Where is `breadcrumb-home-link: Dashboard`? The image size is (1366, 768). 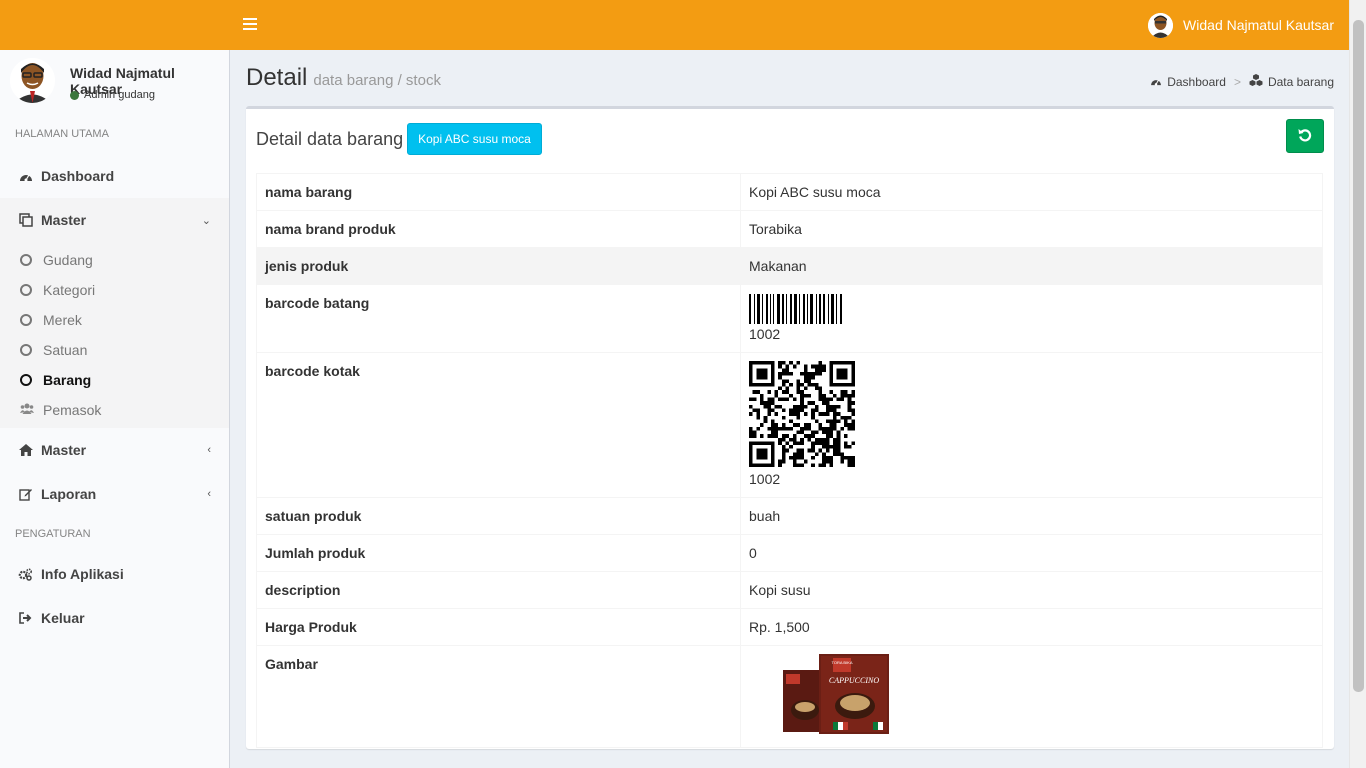
breadcrumb-home-link: Dashboard is located at coordinates (1196, 82).